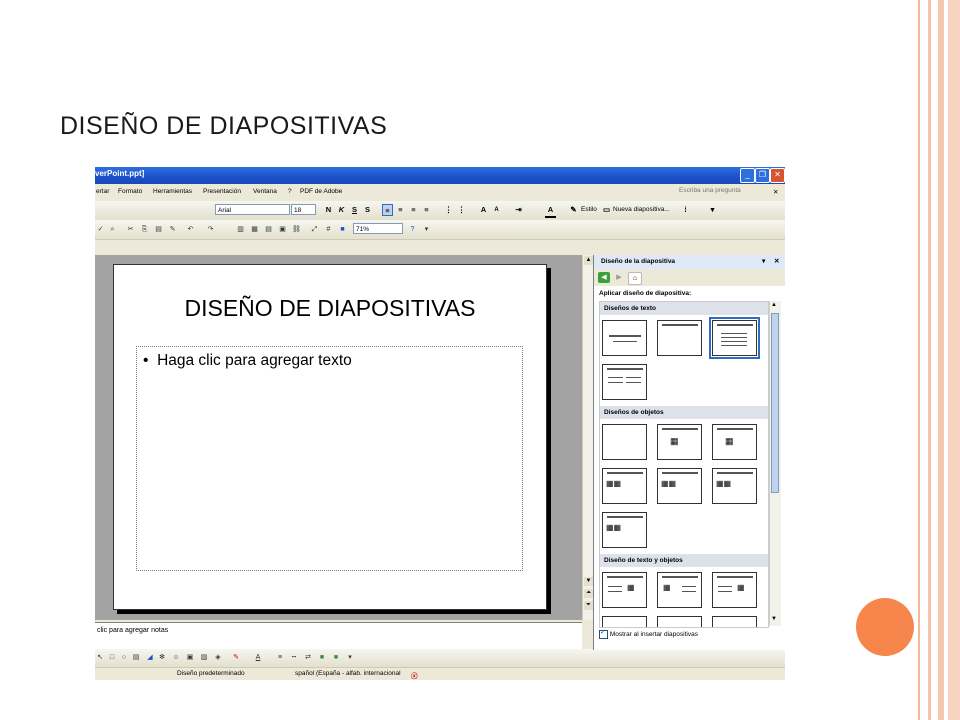 The image size is (960, 720). I want to click on layout-four-content-d: ▦▦, so click(624, 530).